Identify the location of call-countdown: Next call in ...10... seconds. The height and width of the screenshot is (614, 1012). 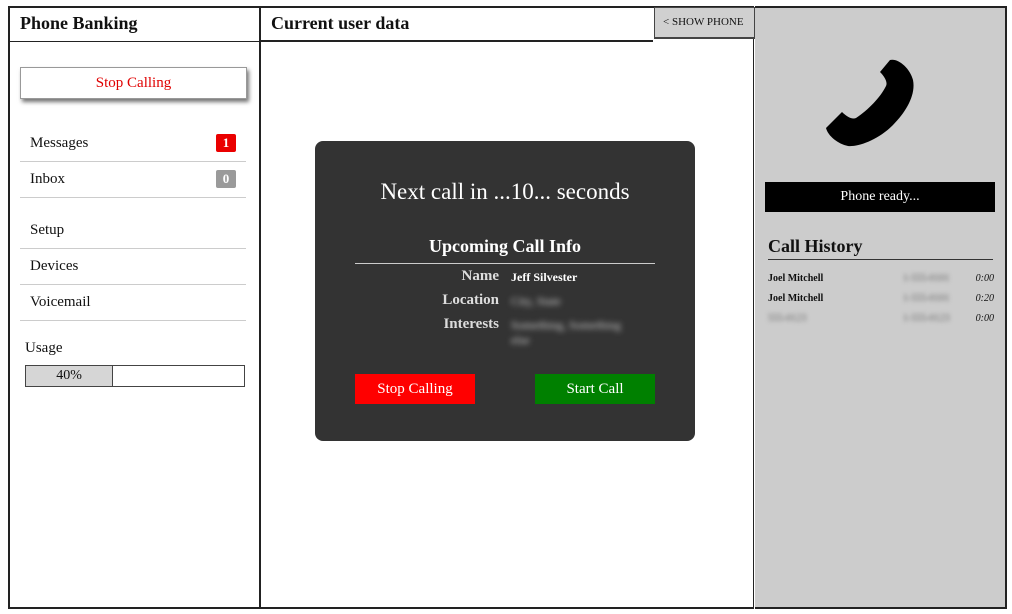
(505, 191).